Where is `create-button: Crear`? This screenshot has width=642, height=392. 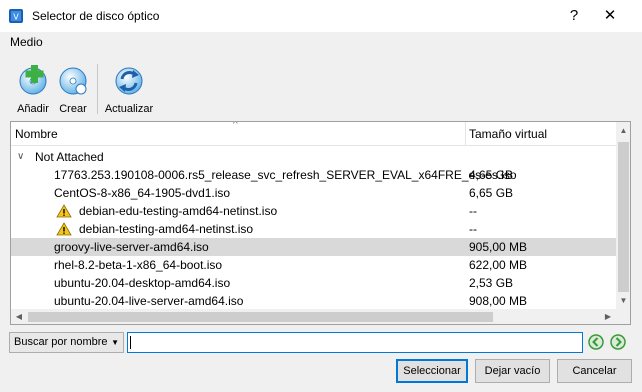
create-button: Crear is located at coordinates (73, 90).